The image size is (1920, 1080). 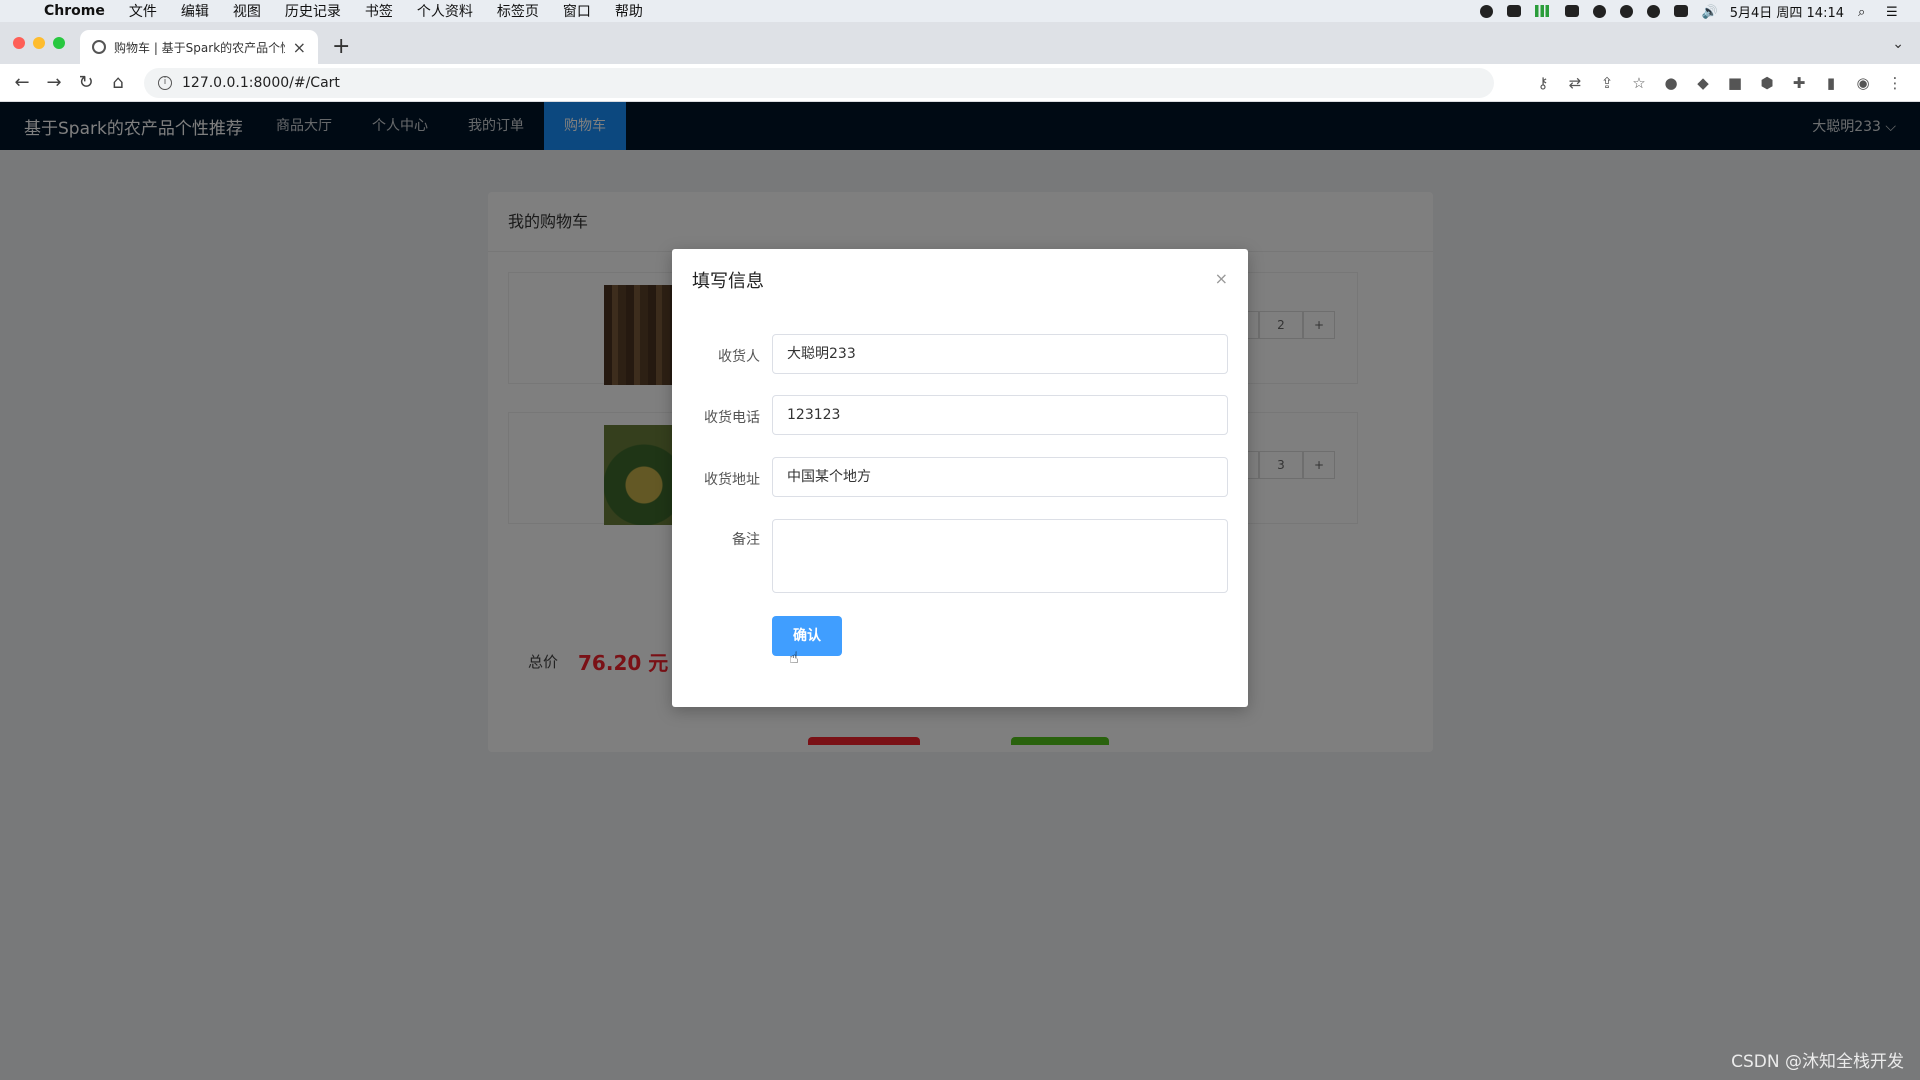 I want to click on window-controls, so click(x=39, y=43).